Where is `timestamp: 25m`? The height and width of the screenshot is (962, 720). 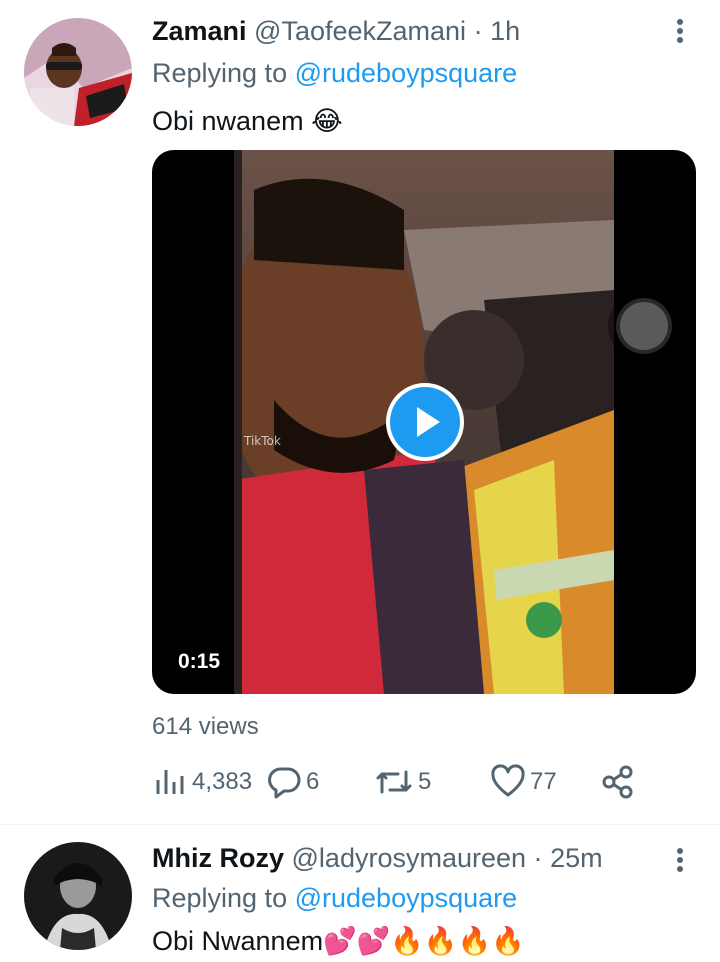 timestamp: 25m is located at coordinates (576, 858).